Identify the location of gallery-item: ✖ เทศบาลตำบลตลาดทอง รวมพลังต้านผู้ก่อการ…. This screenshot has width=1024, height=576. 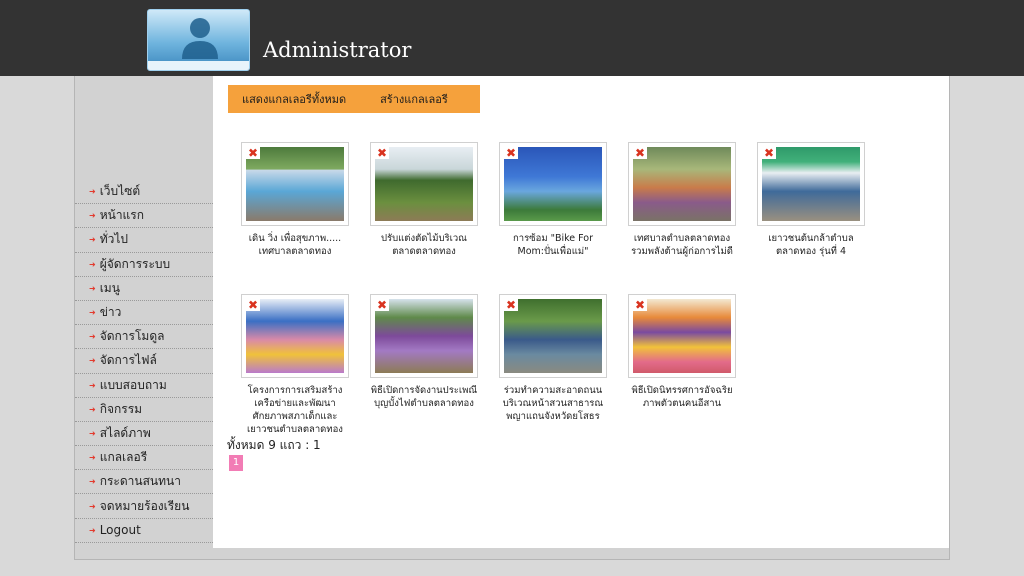
(682, 200).